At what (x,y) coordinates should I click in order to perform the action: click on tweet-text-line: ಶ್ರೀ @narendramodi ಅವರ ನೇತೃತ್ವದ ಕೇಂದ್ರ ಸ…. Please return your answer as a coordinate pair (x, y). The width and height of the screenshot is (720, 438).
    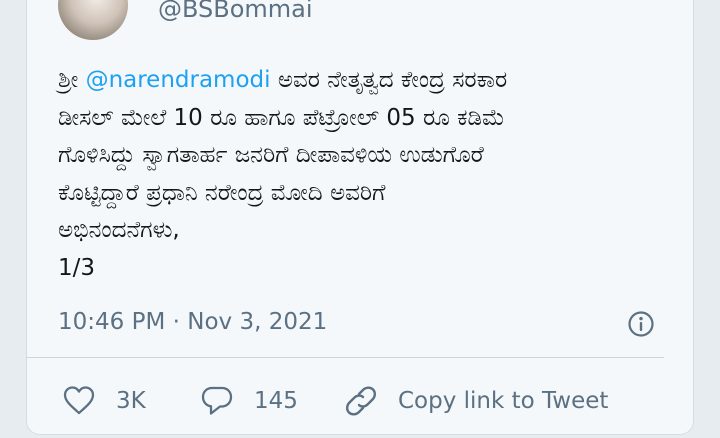
    Looking at the image, I should click on (368, 81).